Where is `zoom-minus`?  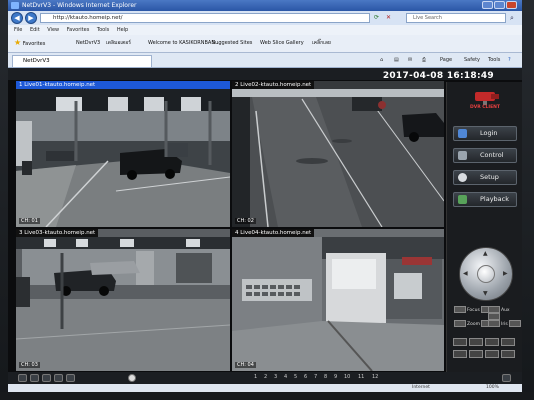 zoom-minus is located at coordinates (460, 323).